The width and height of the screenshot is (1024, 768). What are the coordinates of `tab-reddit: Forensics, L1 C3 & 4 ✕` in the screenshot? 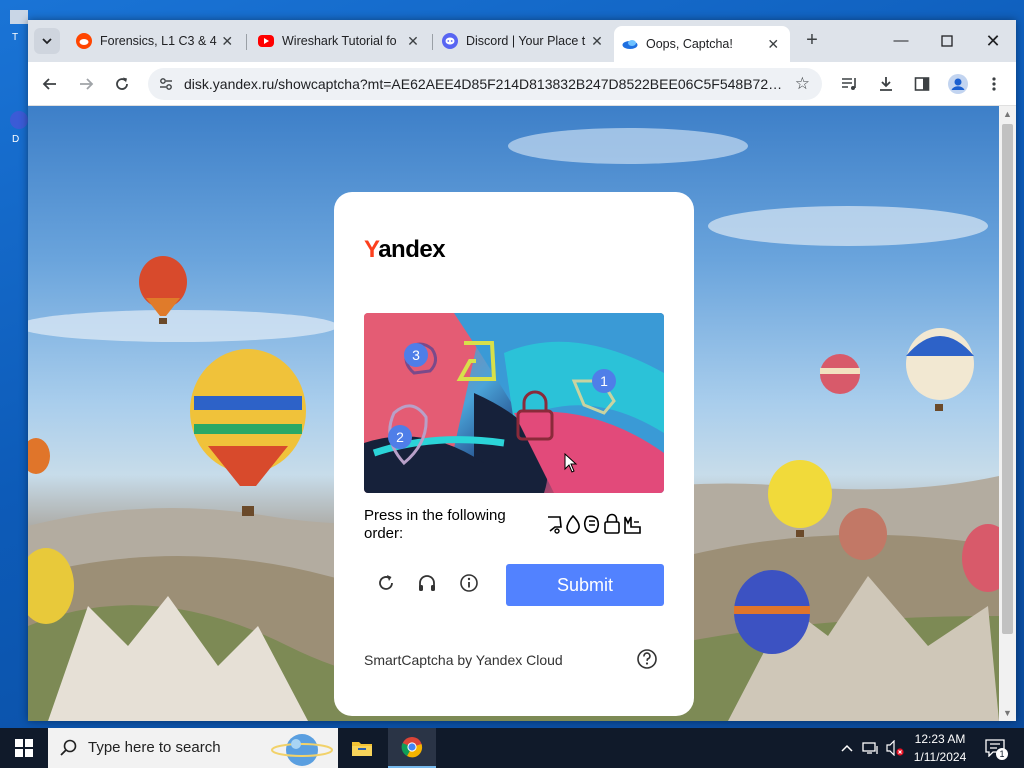 It's located at (156, 41).